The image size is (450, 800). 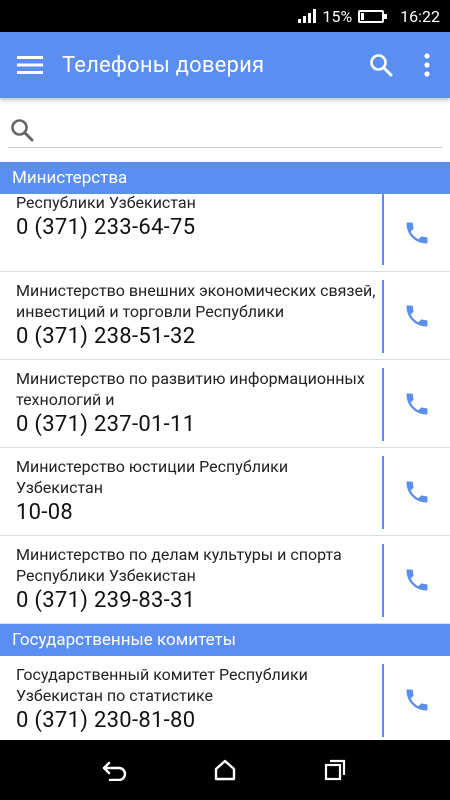 What do you see at coordinates (240, 129) in the screenshot?
I see `search-input` at bounding box center [240, 129].